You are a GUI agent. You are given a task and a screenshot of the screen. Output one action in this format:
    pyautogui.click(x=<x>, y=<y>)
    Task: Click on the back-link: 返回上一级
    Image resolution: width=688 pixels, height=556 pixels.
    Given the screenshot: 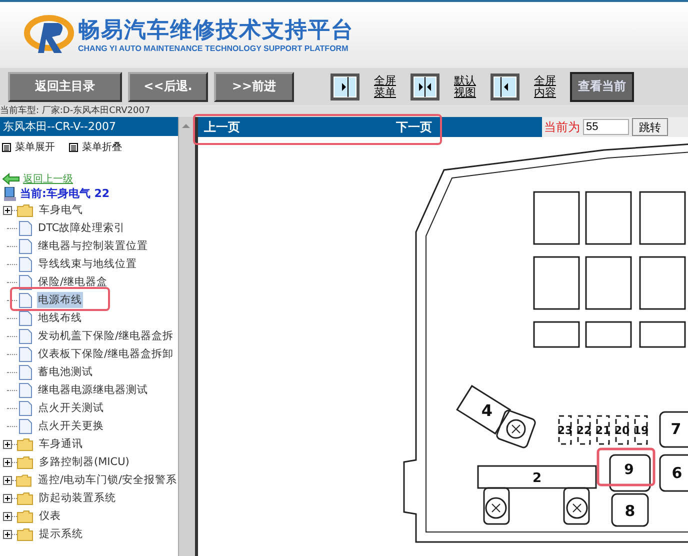 What is the action you would take?
    pyautogui.click(x=48, y=179)
    